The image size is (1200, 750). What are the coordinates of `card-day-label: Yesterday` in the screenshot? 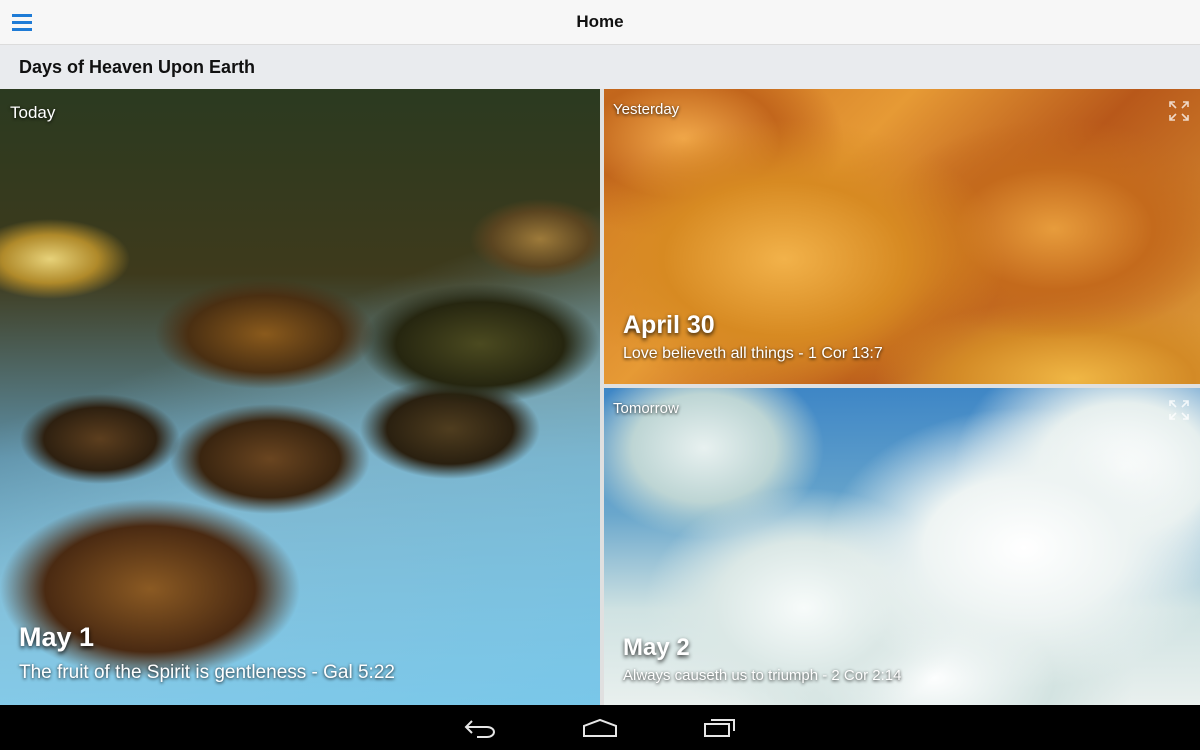 It's located at (646, 109).